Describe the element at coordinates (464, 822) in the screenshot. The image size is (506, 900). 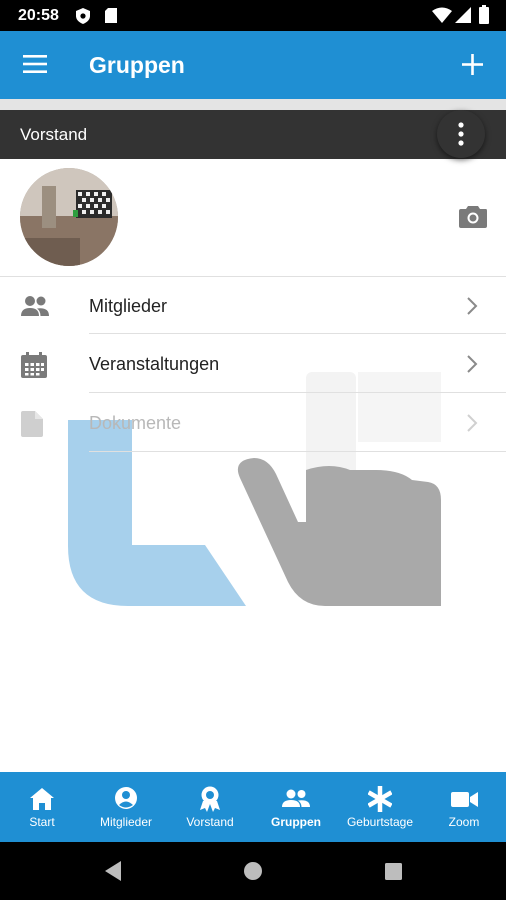
I see `nav-label: Zoom` at that location.